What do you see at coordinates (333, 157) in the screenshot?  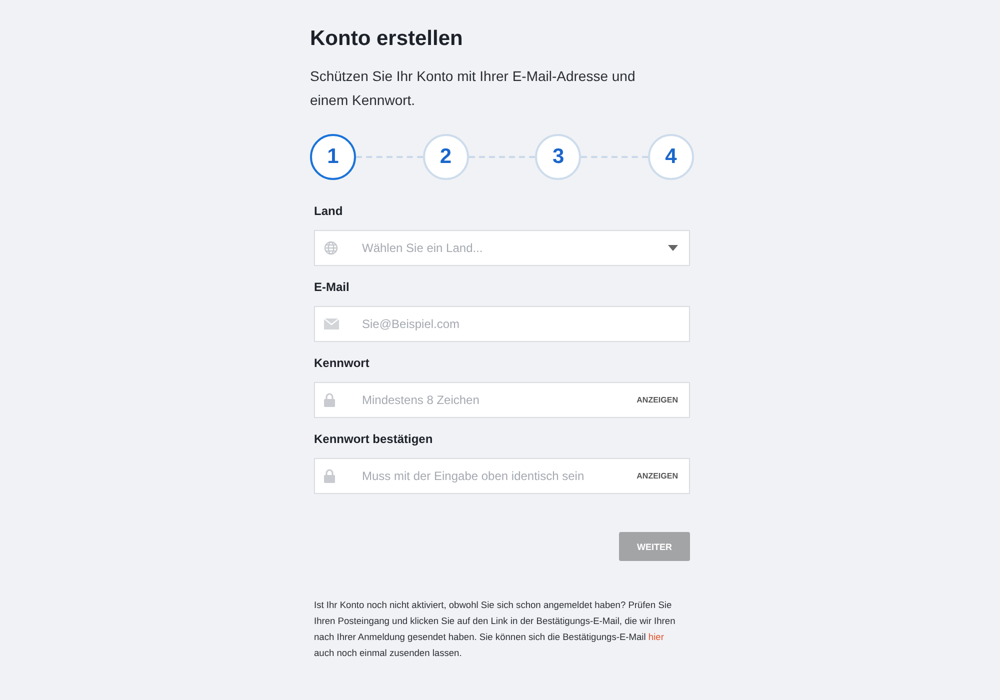 I see `step-indicator: 1` at bounding box center [333, 157].